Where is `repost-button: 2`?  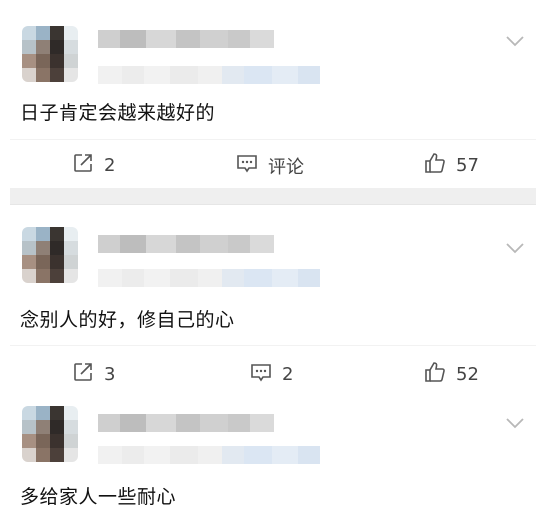
repost-button: 2 is located at coordinates (93, 165).